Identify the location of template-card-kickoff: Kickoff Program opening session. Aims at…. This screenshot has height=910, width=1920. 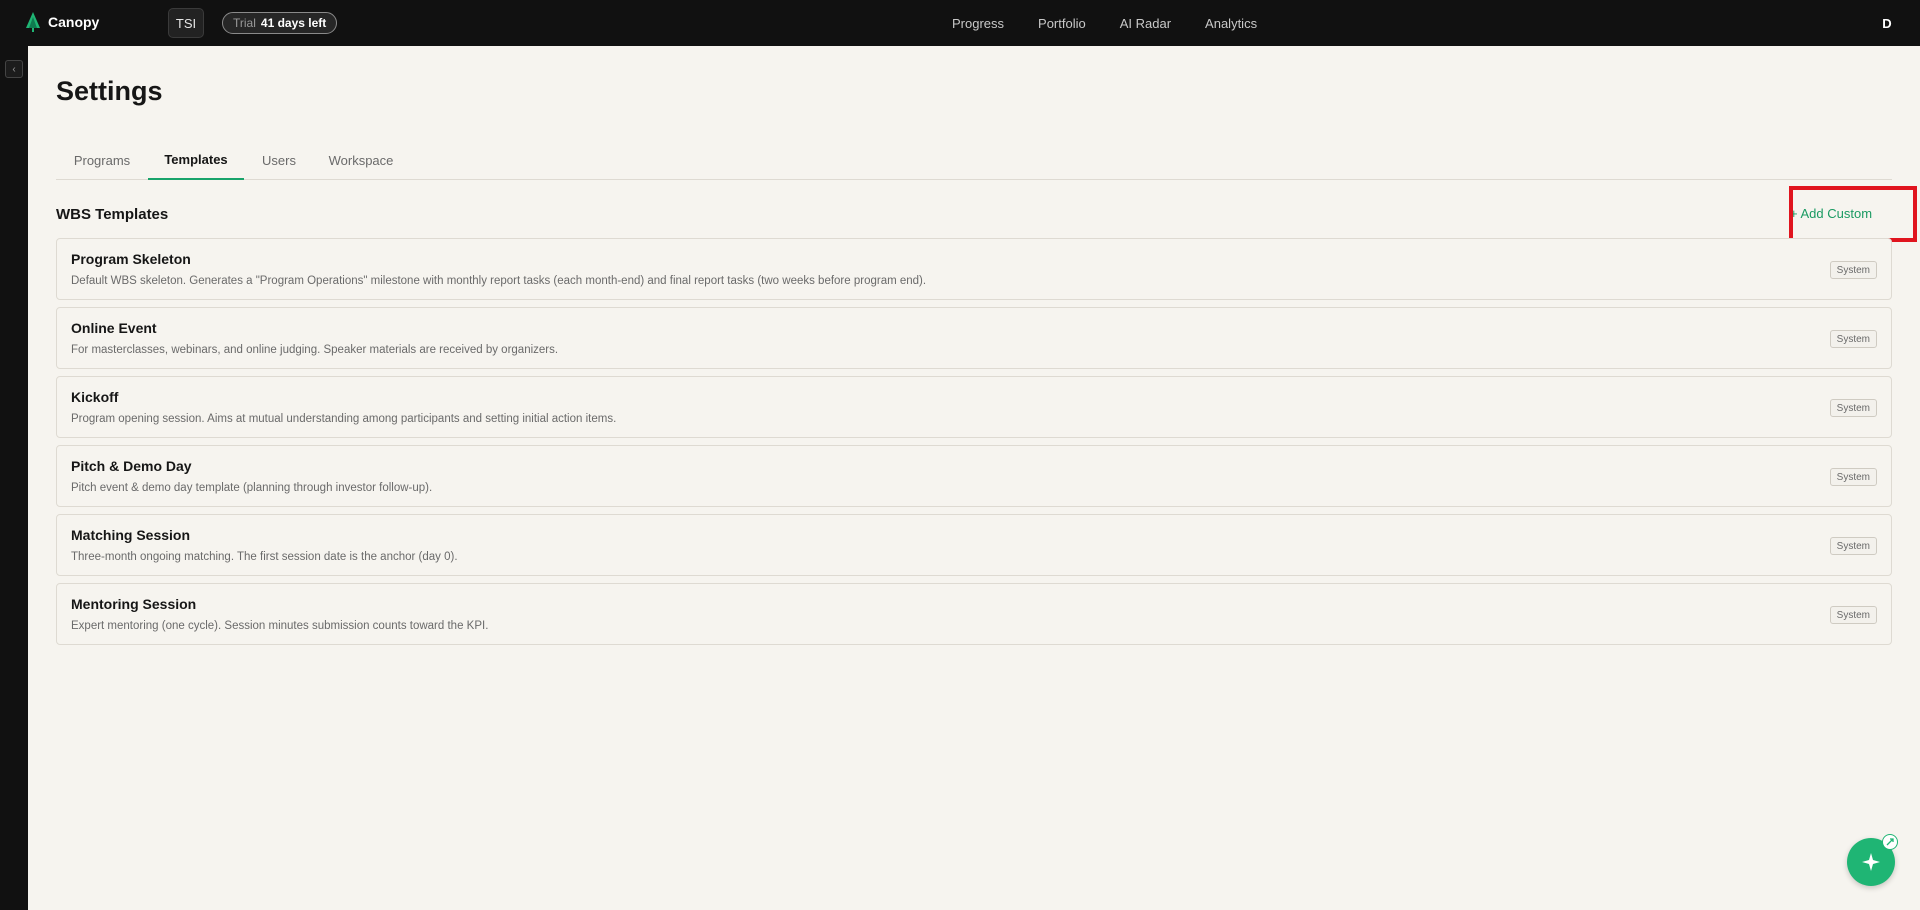
(974, 407).